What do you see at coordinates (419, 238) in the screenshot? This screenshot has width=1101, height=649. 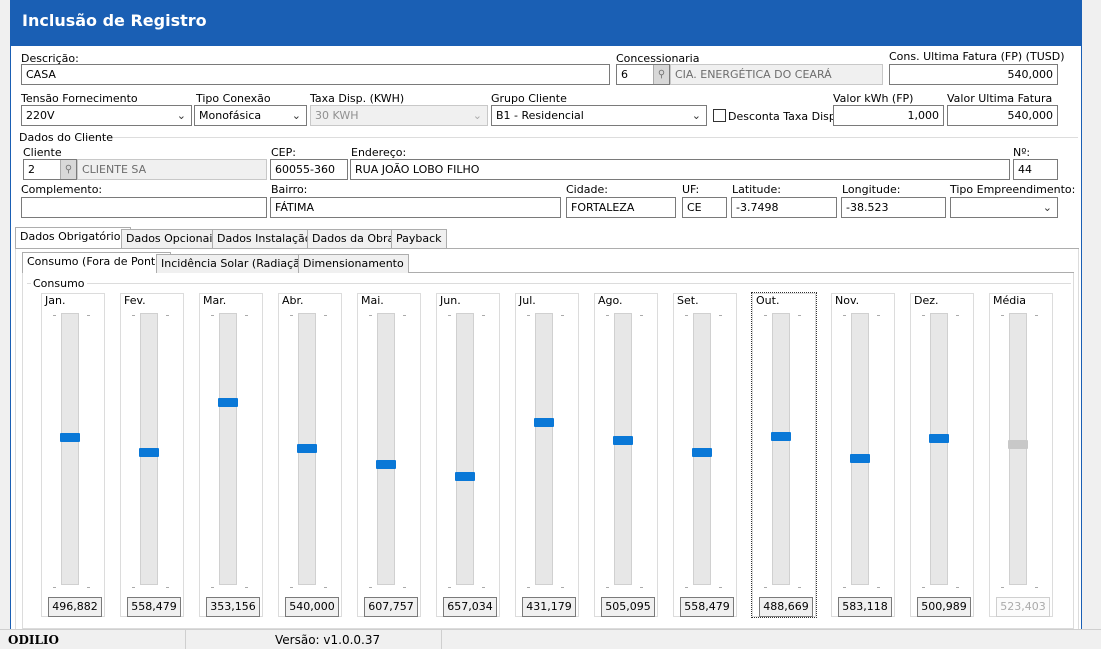 I see `tab-payback: Payback` at bounding box center [419, 238].